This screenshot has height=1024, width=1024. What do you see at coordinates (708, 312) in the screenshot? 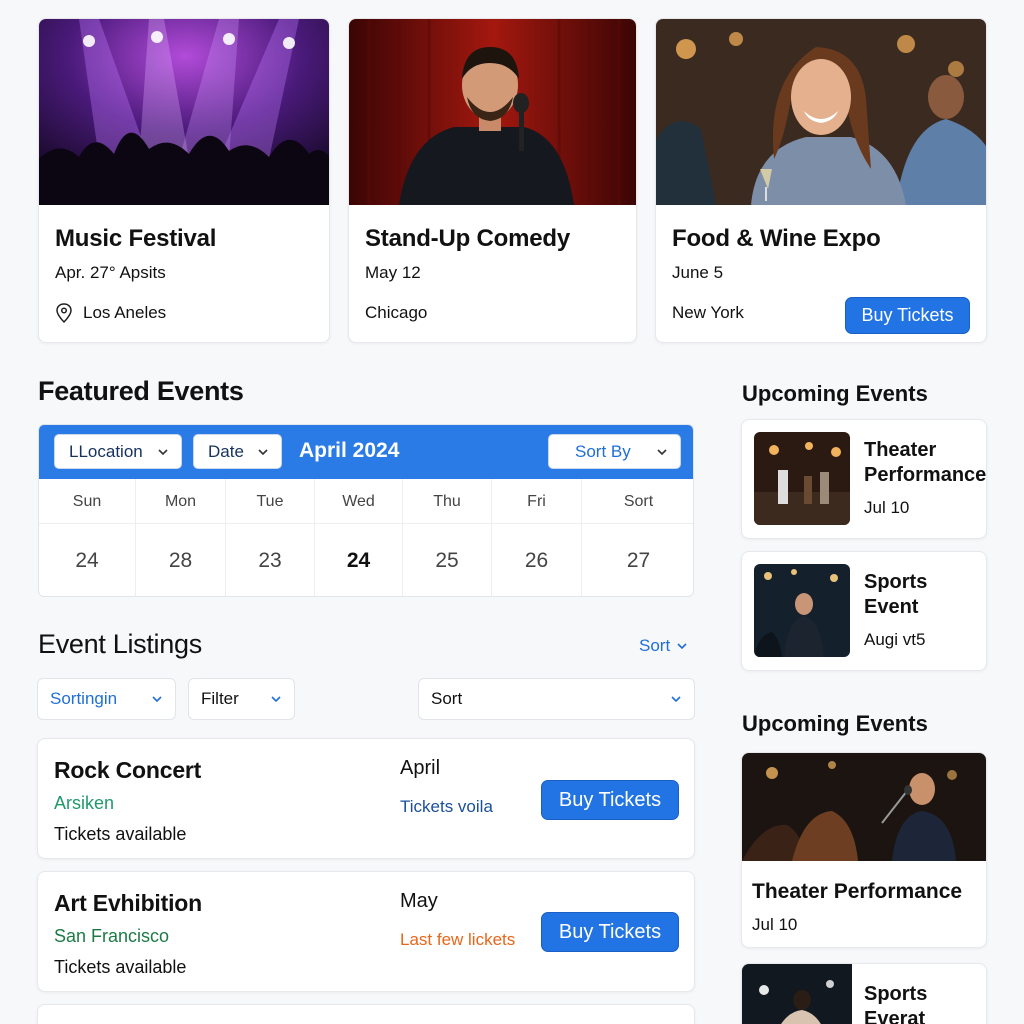
I see `event-location-text: New York` at bounding box center [708, 312].